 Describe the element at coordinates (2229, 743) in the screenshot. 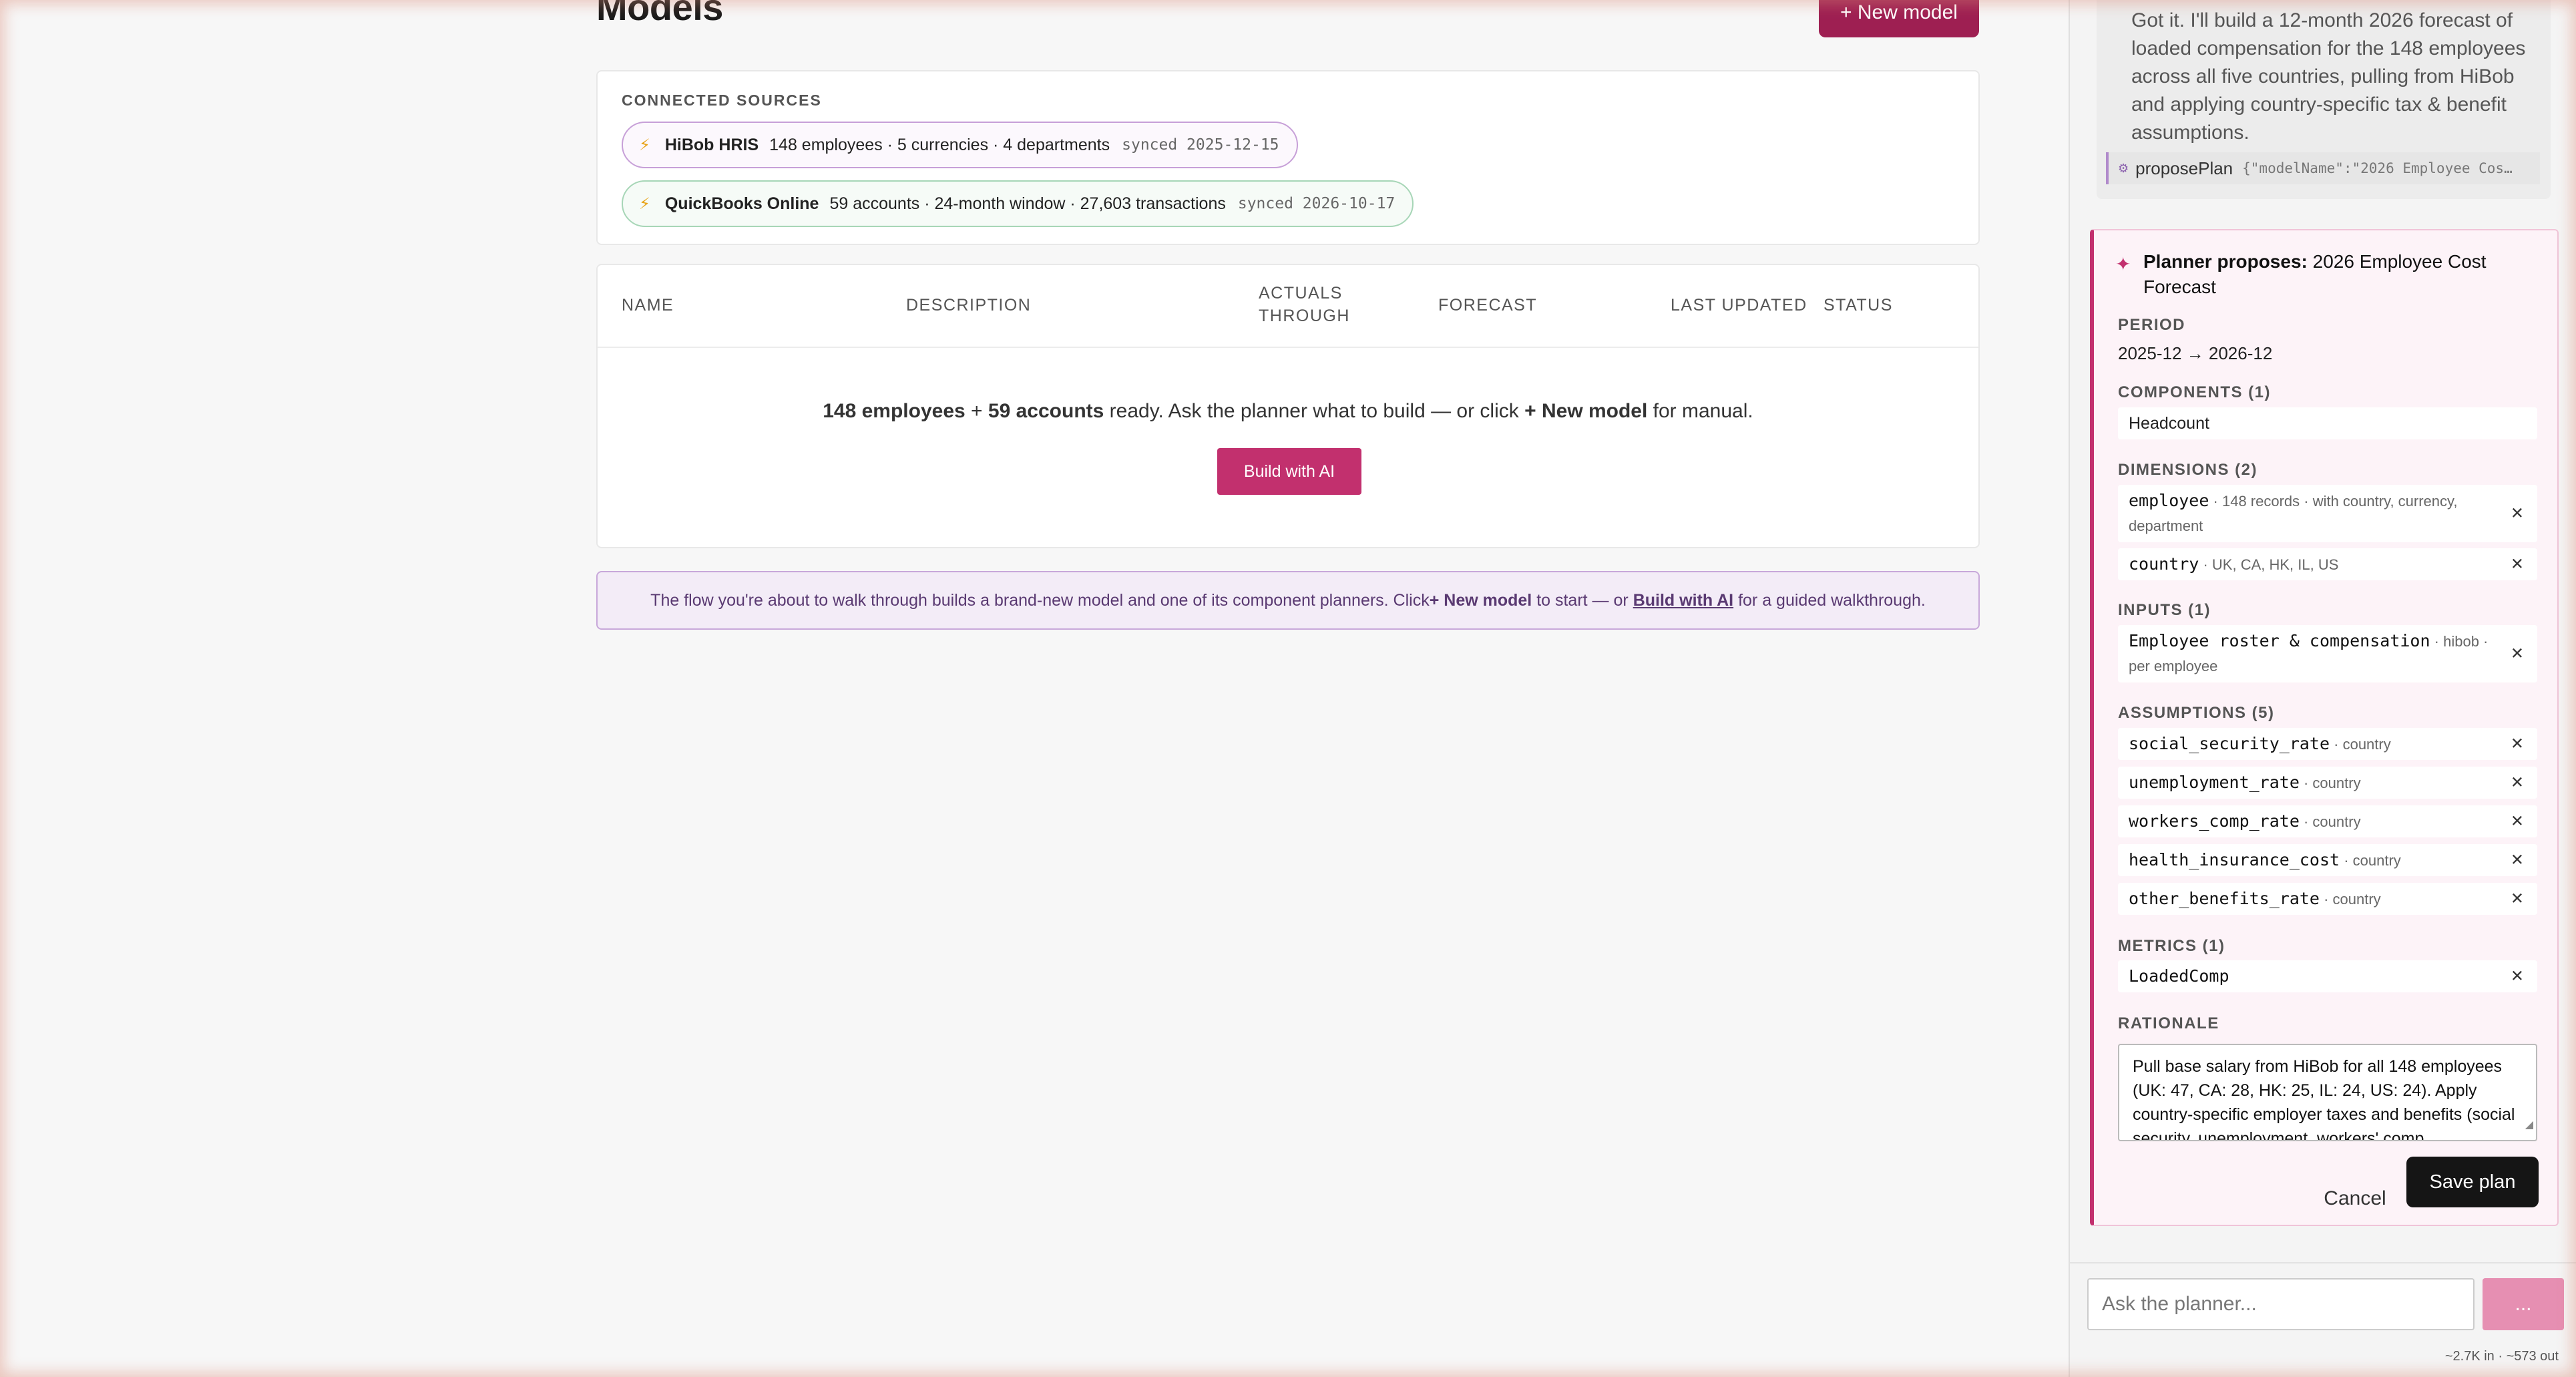

I see `assumption-name: social_security_rate` at that location.